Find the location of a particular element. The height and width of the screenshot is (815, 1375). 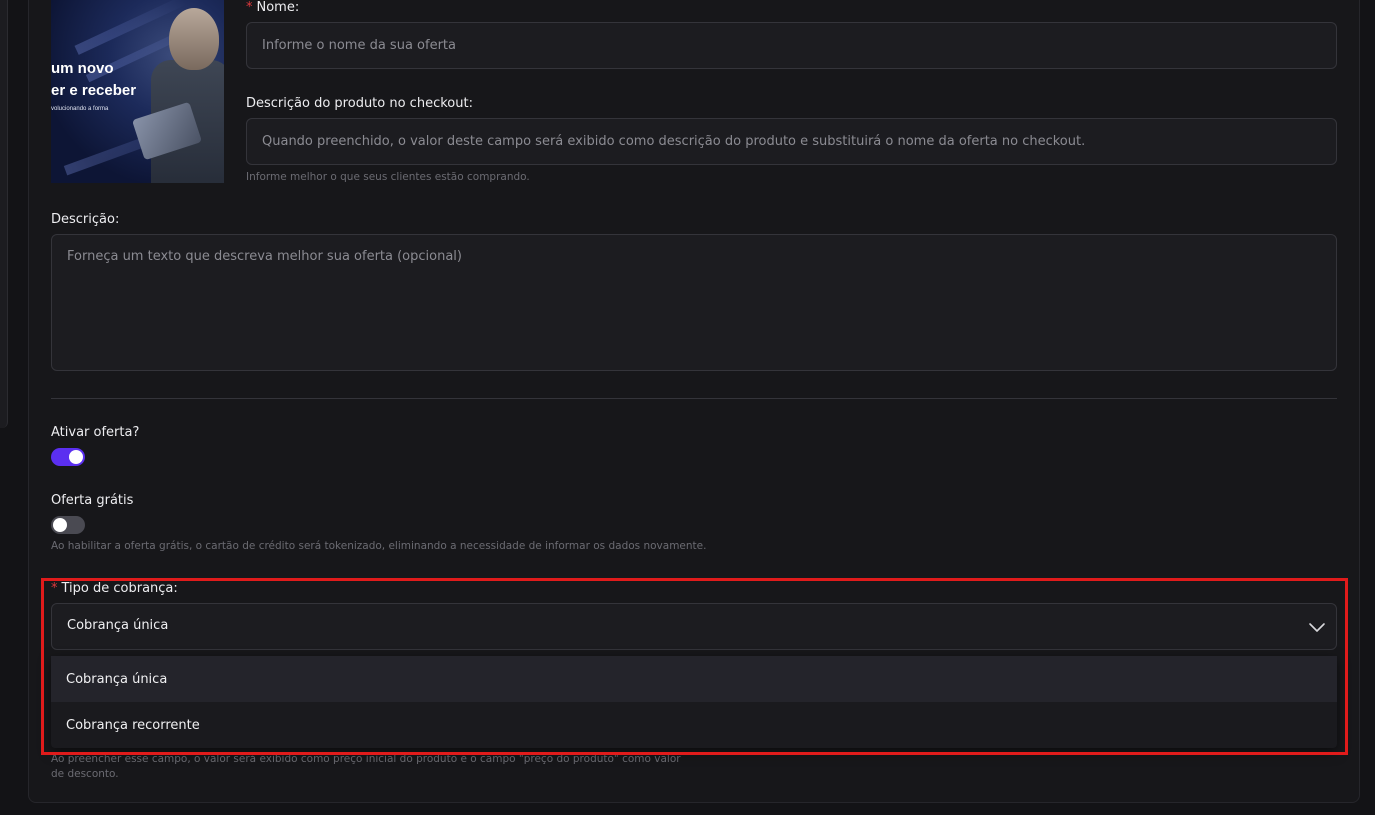

thumbnail-text-line3: volucionando a forma is located at coordinates (80, 109).